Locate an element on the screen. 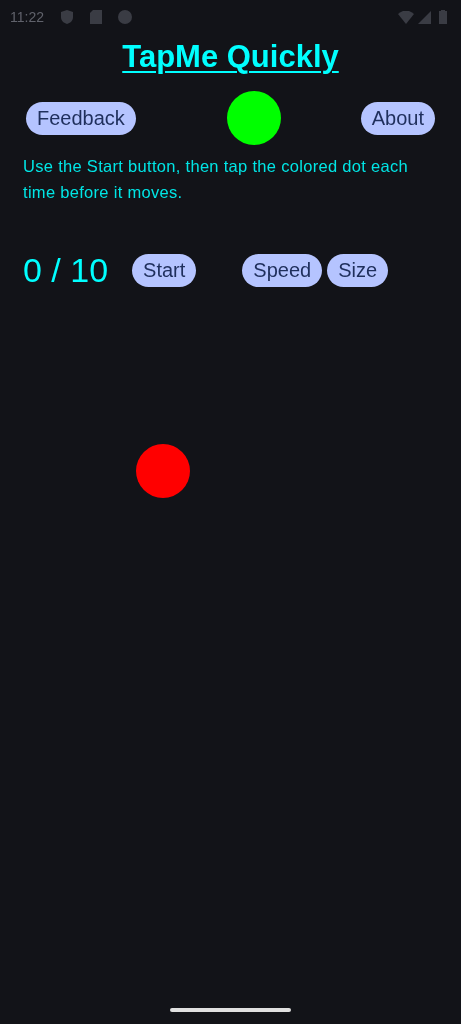 This screenshot has height=1024, width=461. status-time: 11:22 is located at coordinates (27, 17).